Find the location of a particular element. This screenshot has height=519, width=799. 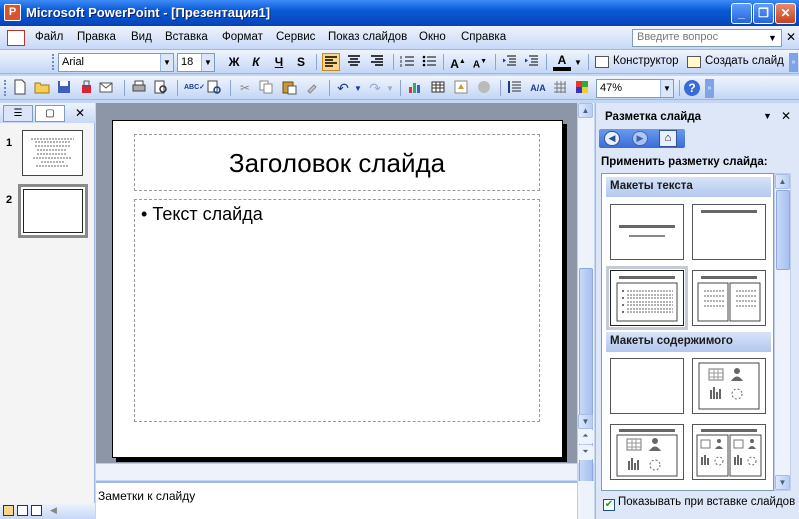

grid-button is located at coordinates (561, 88).